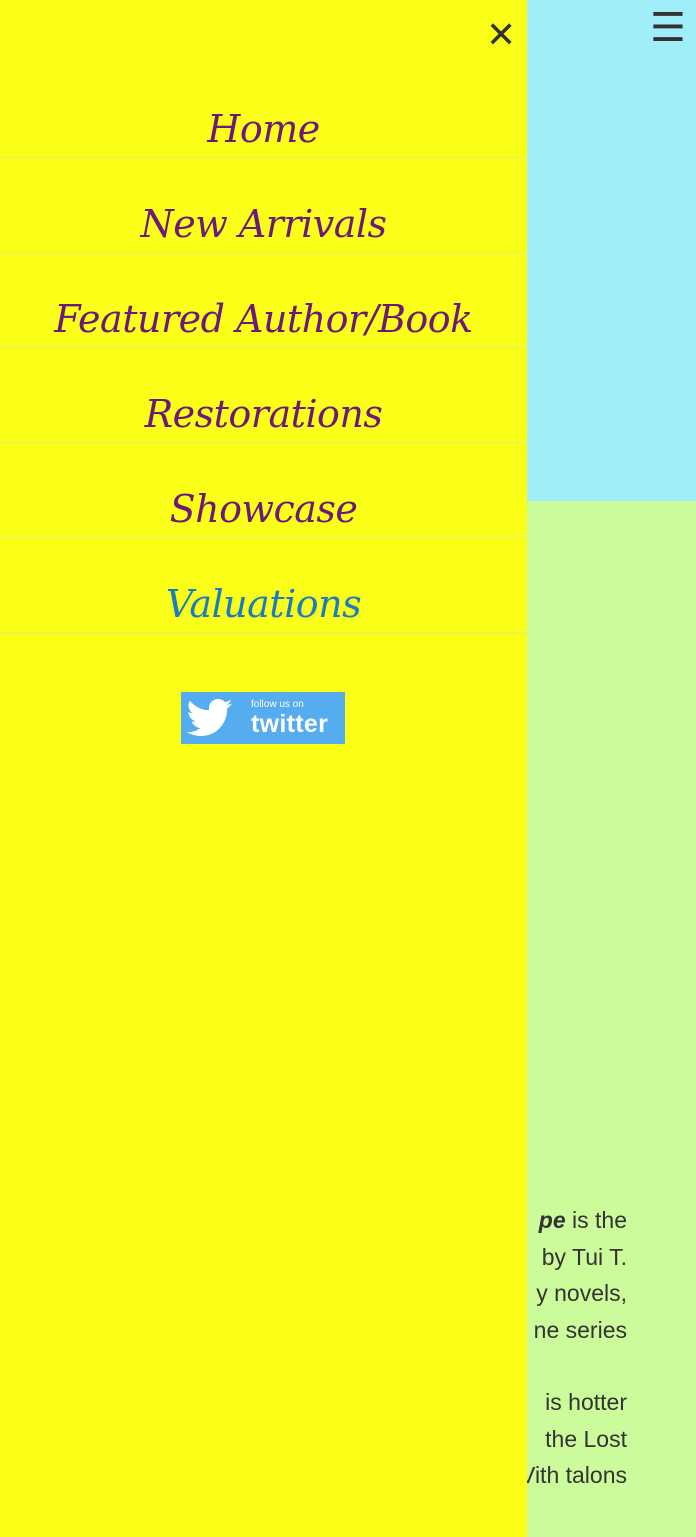  I want to click on nav-item-showcase: Showcase, so click(263, 490).